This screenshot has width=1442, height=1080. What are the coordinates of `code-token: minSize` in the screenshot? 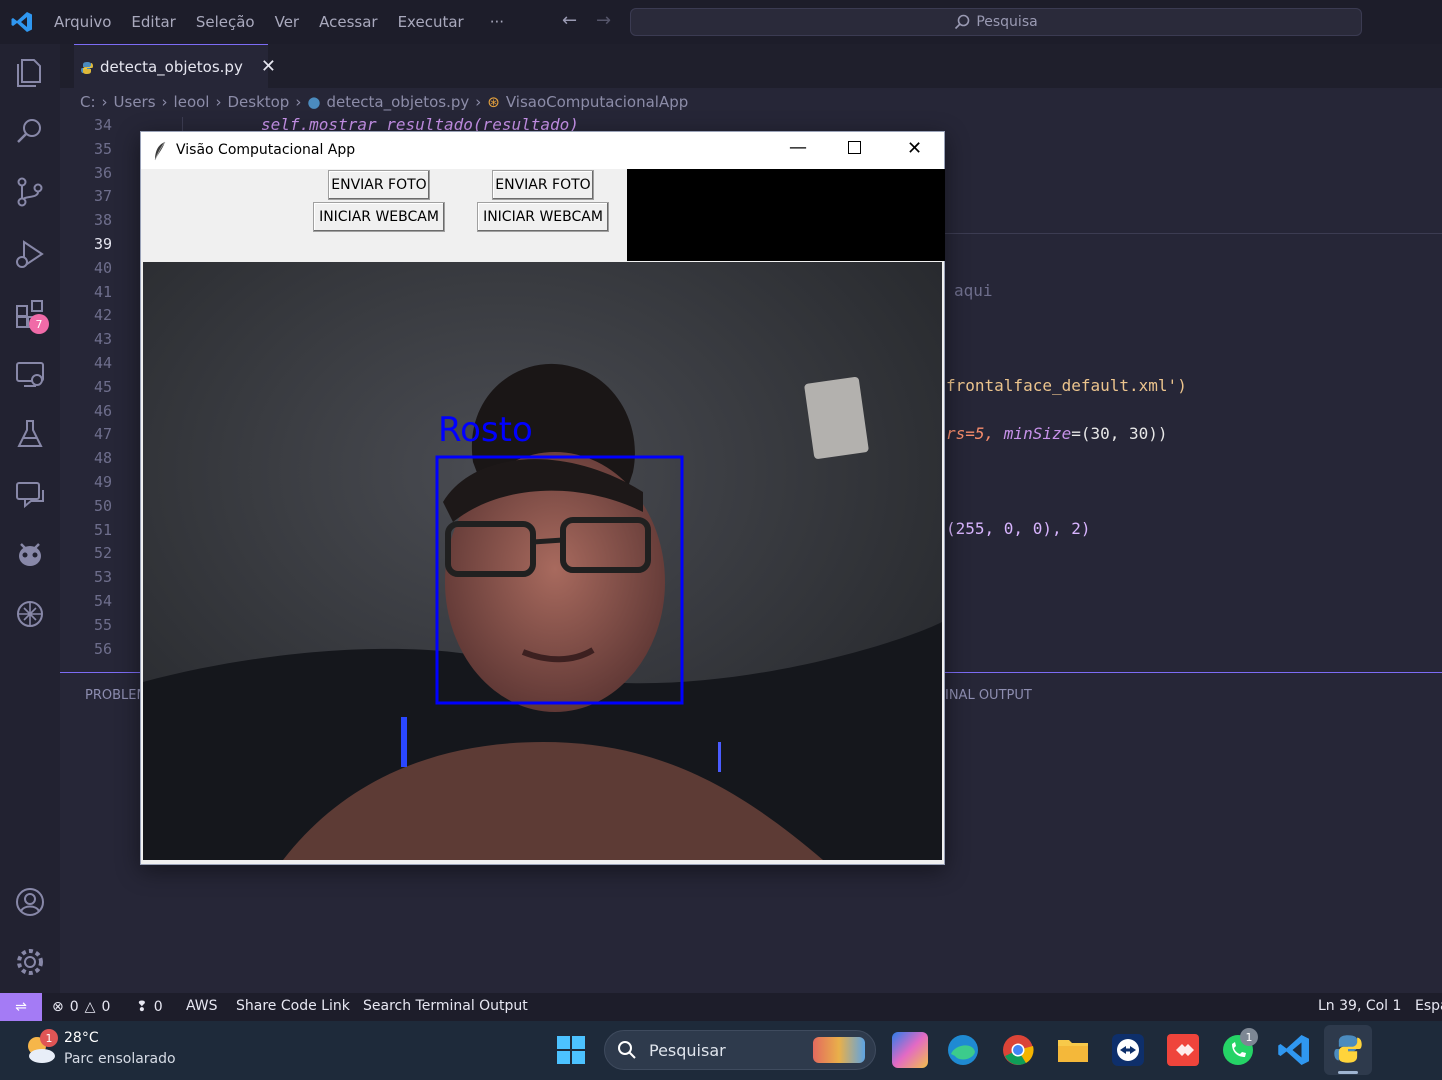 It's located at (1037, 433).